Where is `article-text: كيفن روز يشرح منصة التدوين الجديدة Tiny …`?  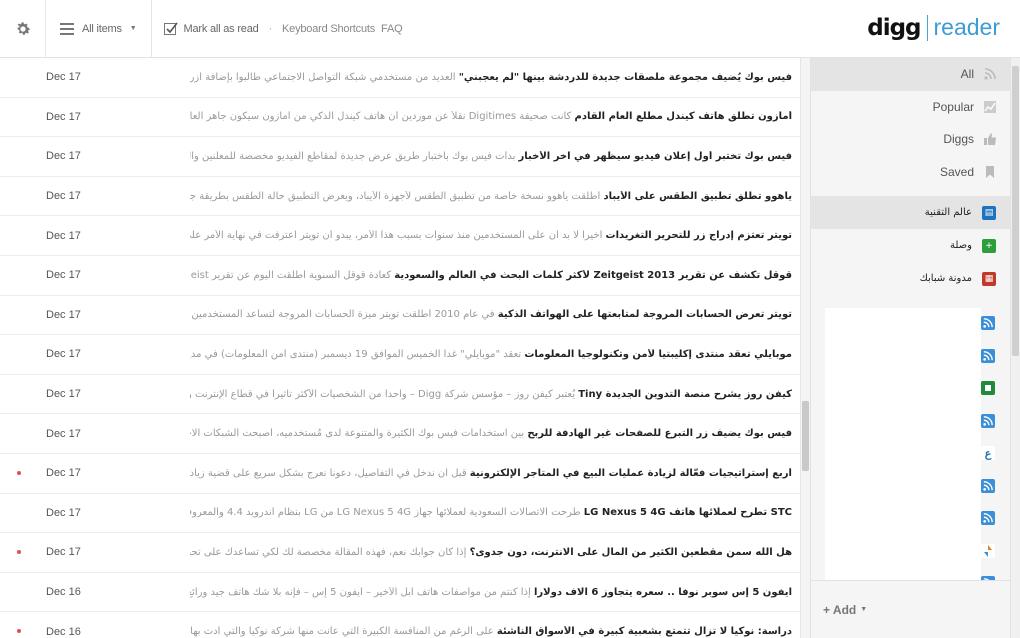
article-text: كيفن روز يشرح منصة التدوين الجديدة Tiny … is located at coordinates (491, 394).